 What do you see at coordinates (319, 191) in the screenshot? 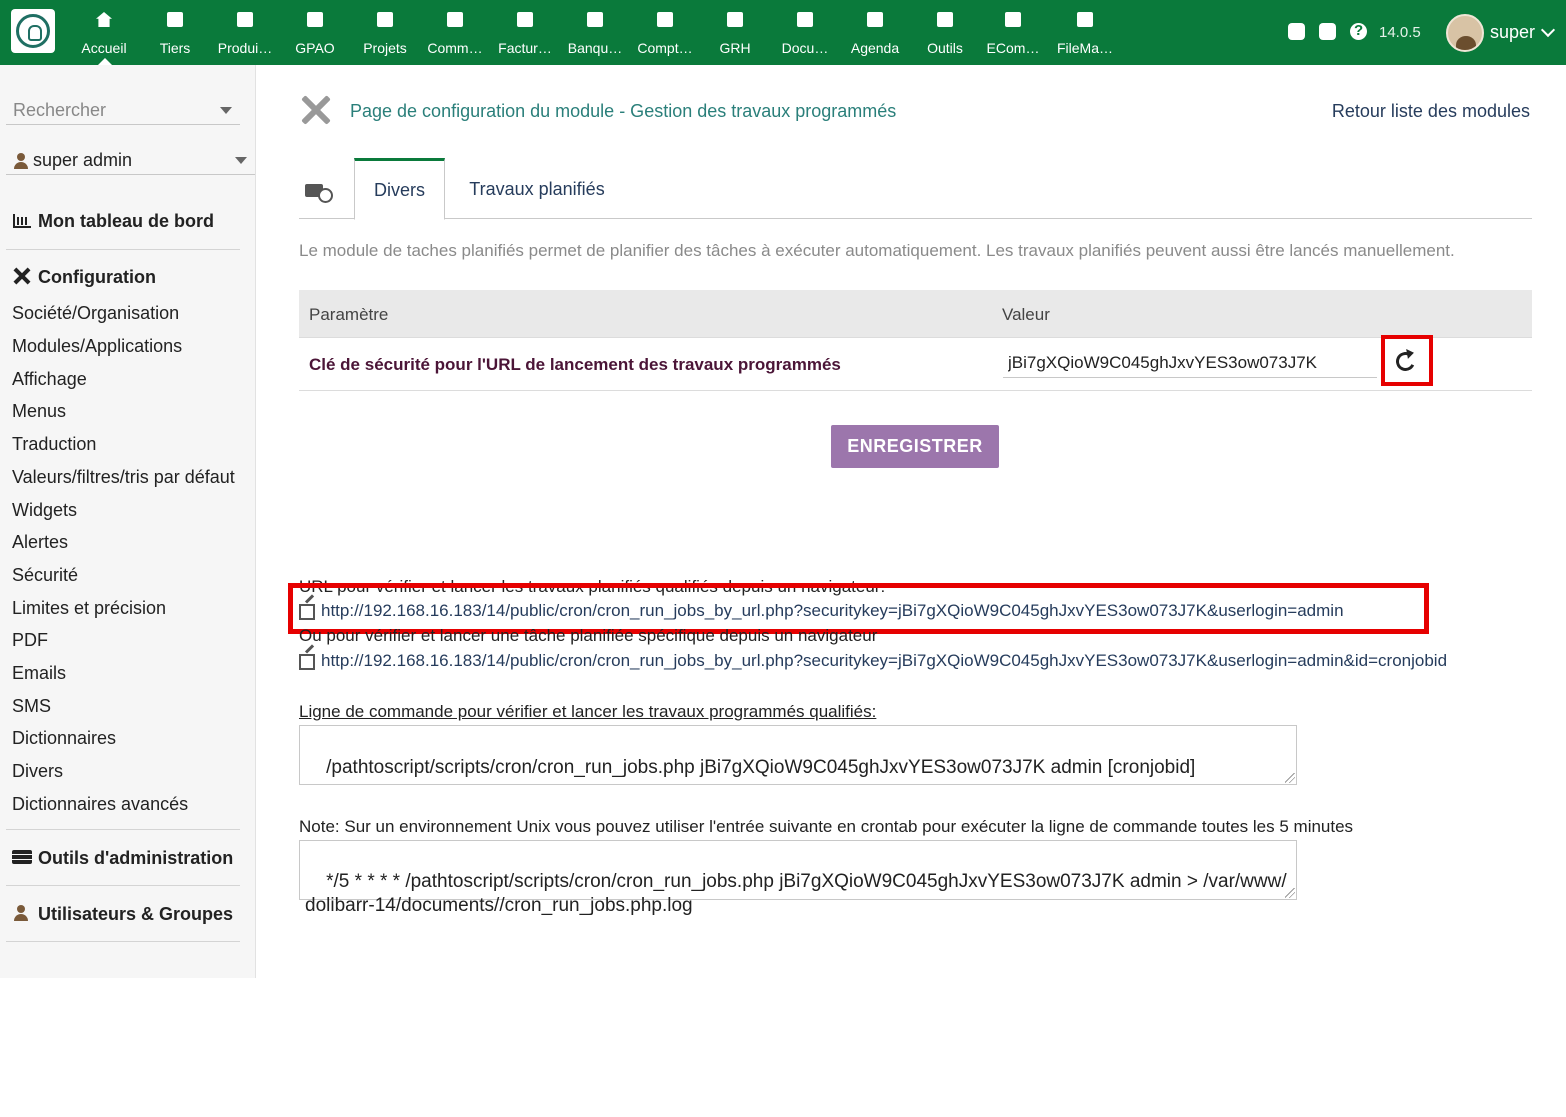
I see `cron-icon` at bounding box center [319, 191].